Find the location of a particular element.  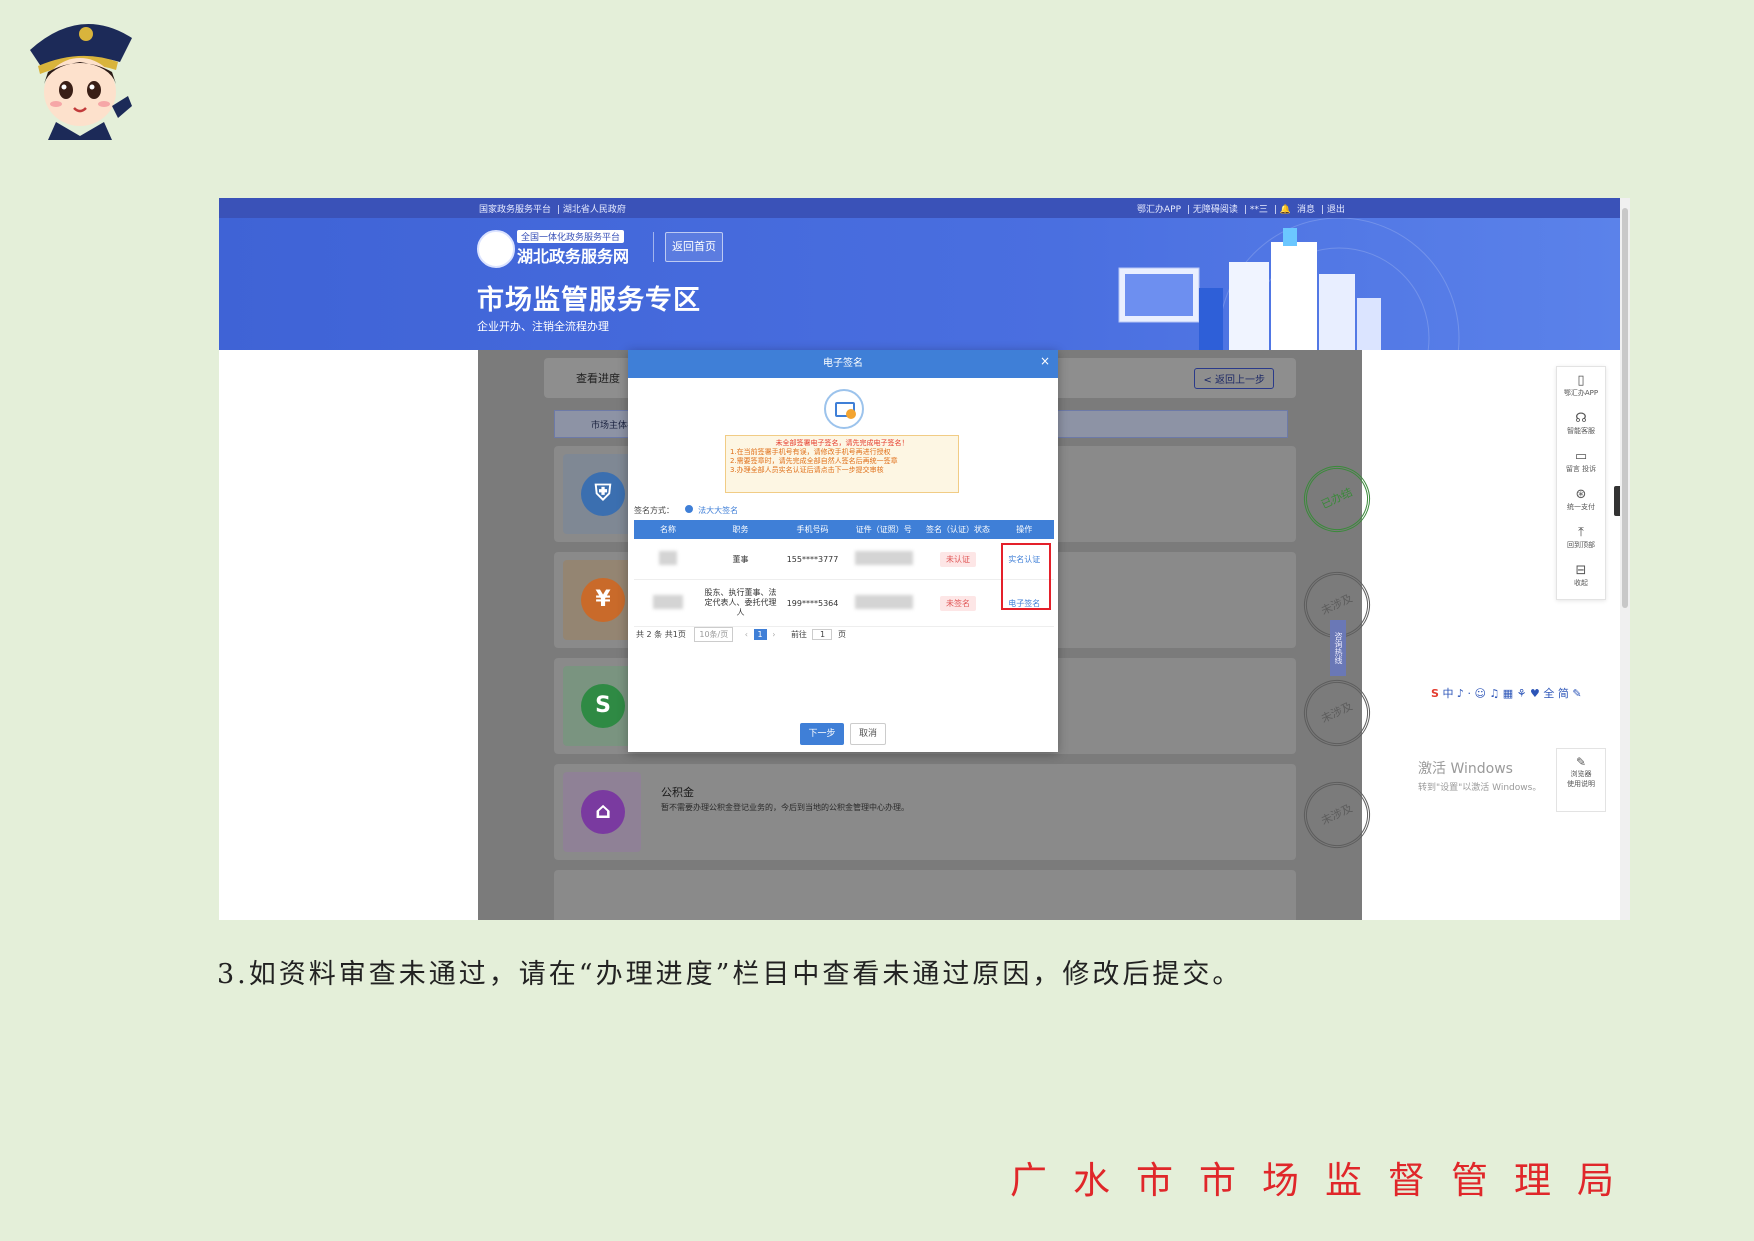

current-page: 1 is located at coordinates (760, 634).